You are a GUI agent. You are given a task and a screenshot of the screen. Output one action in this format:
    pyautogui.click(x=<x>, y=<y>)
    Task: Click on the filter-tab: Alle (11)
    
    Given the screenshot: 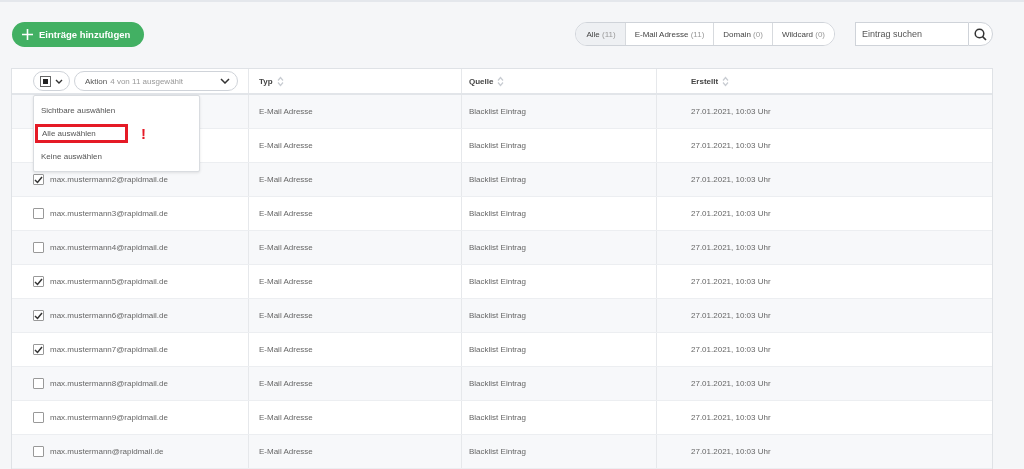 What is the action you would take?
    pyautogui.click(x=600, y=34)
    